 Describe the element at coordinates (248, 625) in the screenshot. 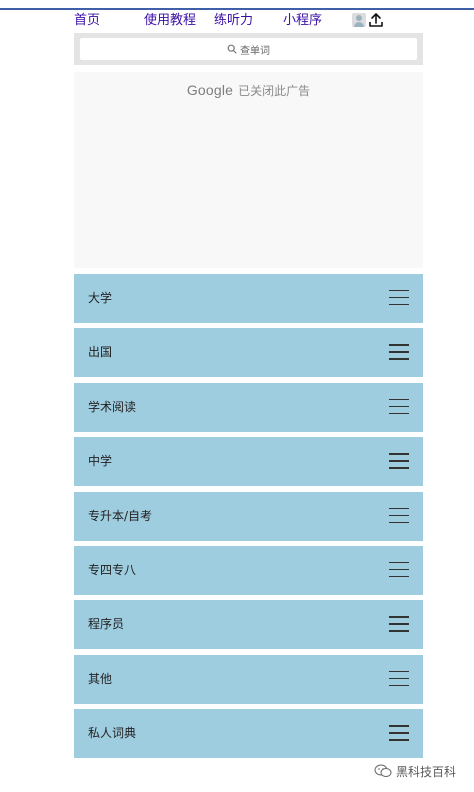

I see `category-item-programmer: 程序员` at that location.